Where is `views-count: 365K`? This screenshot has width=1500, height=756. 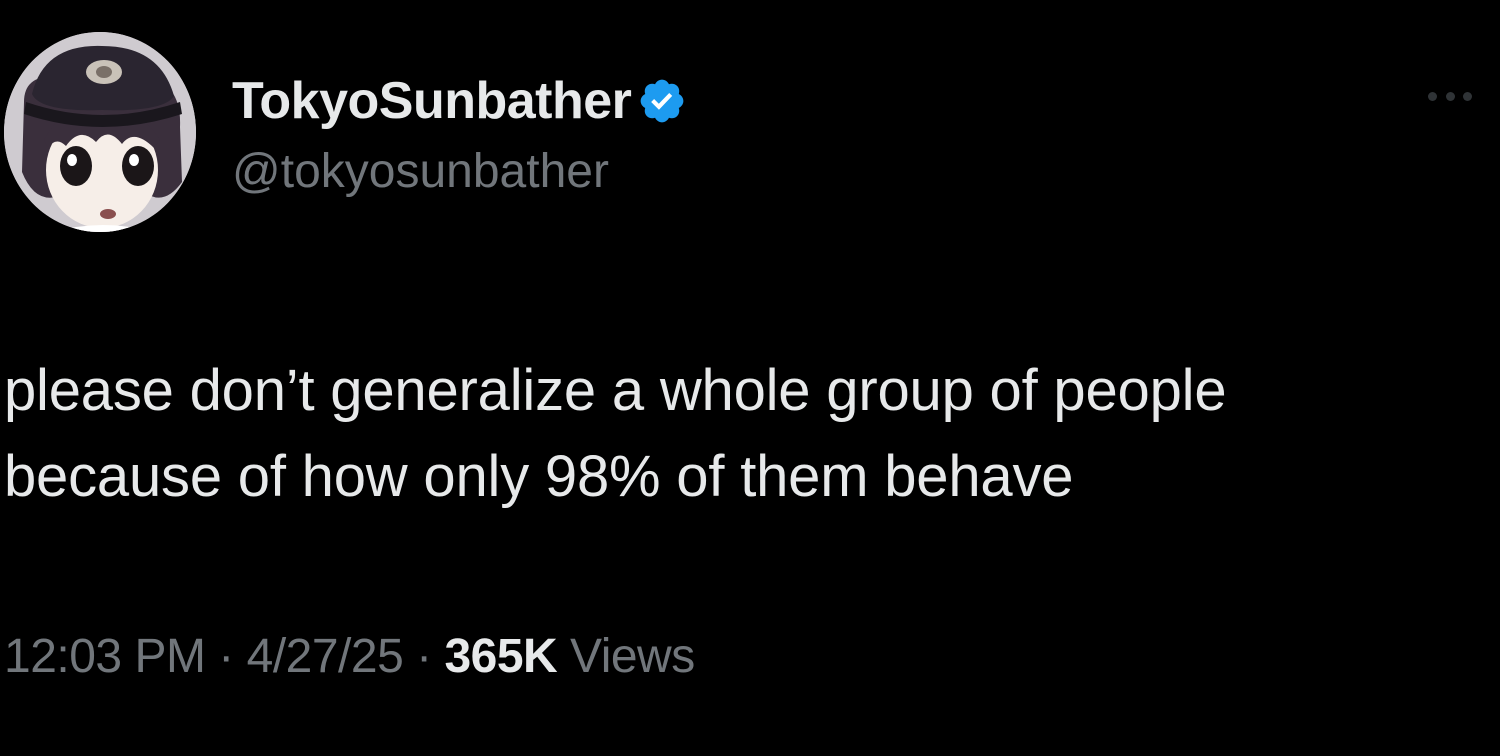
views-count: 365K is located at coordinates (501, 656).